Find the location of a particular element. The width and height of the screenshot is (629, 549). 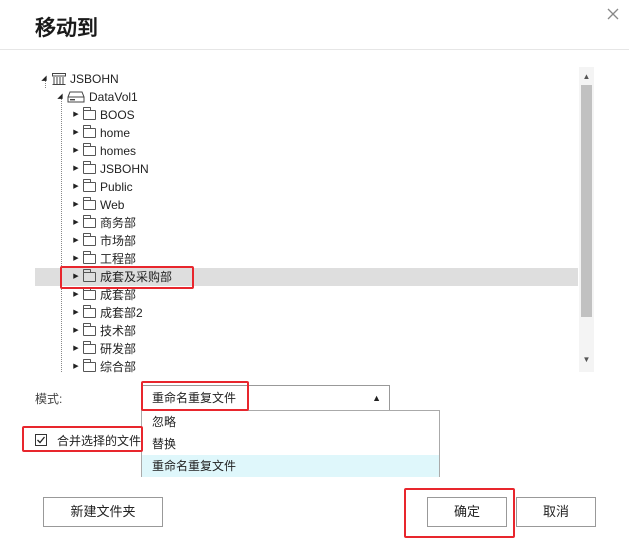

tree-folder-row: ▶ 成套及采购部 is located at coordinates (122, 277).